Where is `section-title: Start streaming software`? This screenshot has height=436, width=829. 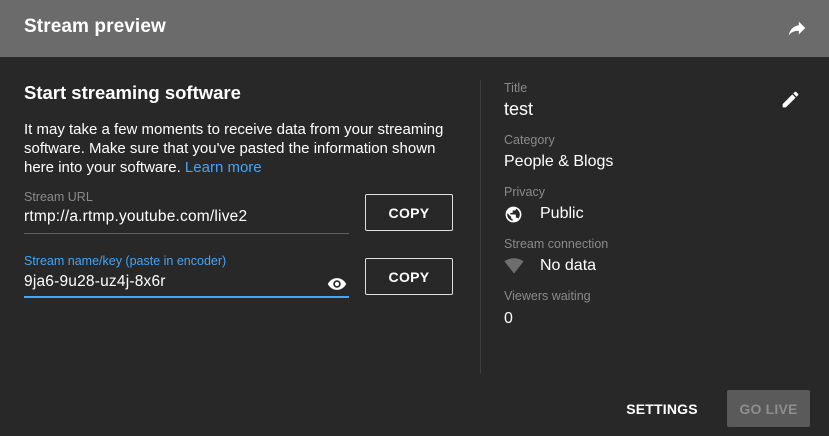 section-title: Start streaming software is located at coordinates (132, 92).